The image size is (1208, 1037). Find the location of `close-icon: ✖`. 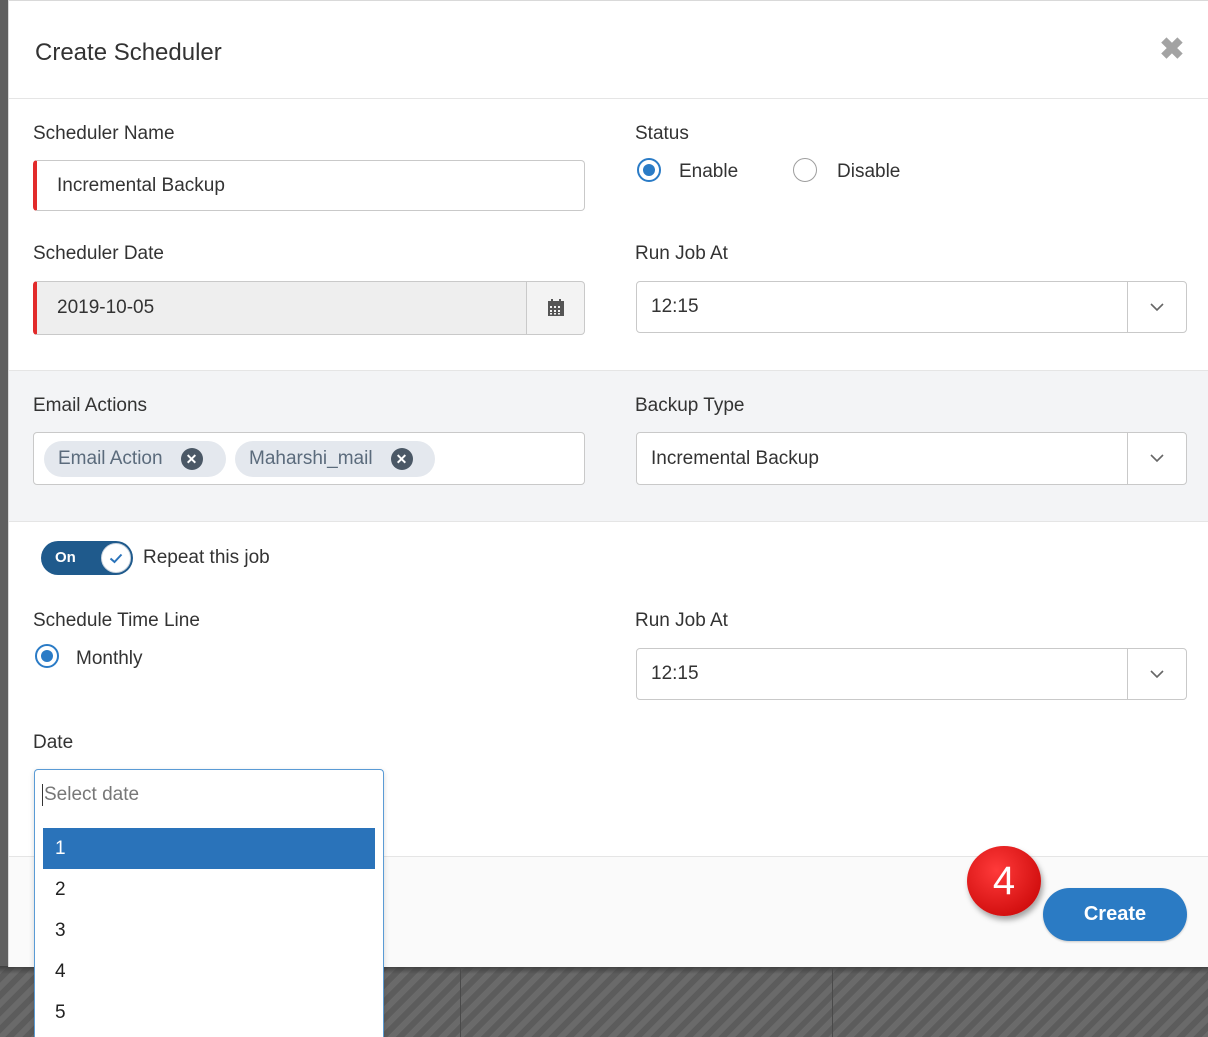

close-icon: ✖ is located at coordinates (1172, 50).